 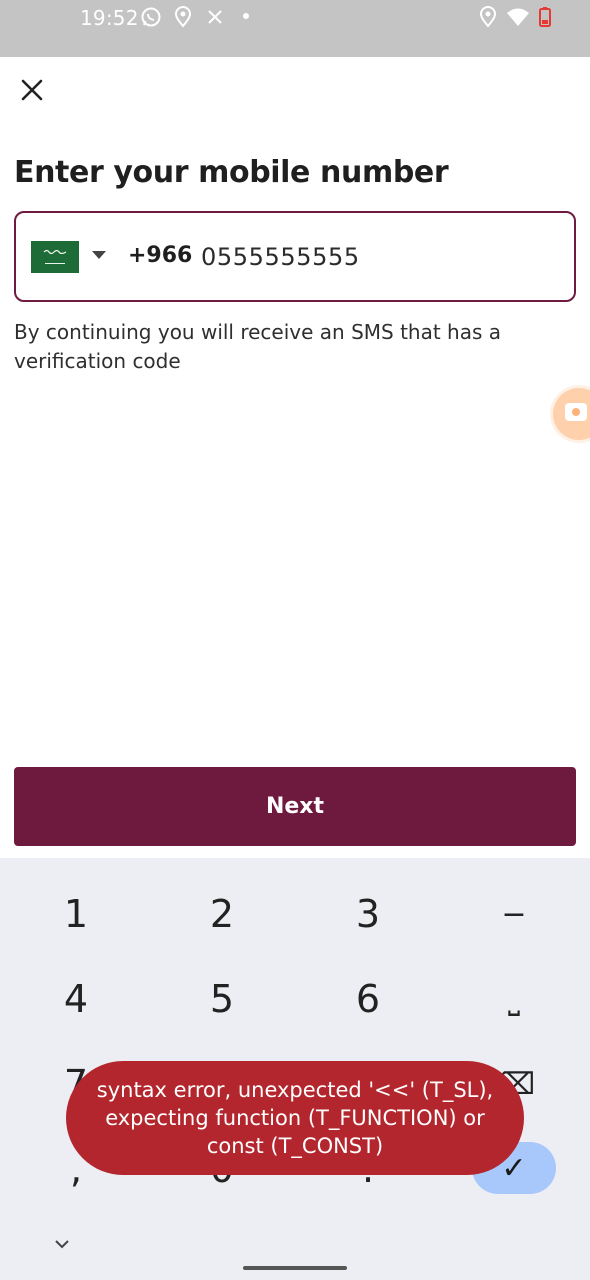 I want to click on key-1: 1, so click(x=76, y=914).